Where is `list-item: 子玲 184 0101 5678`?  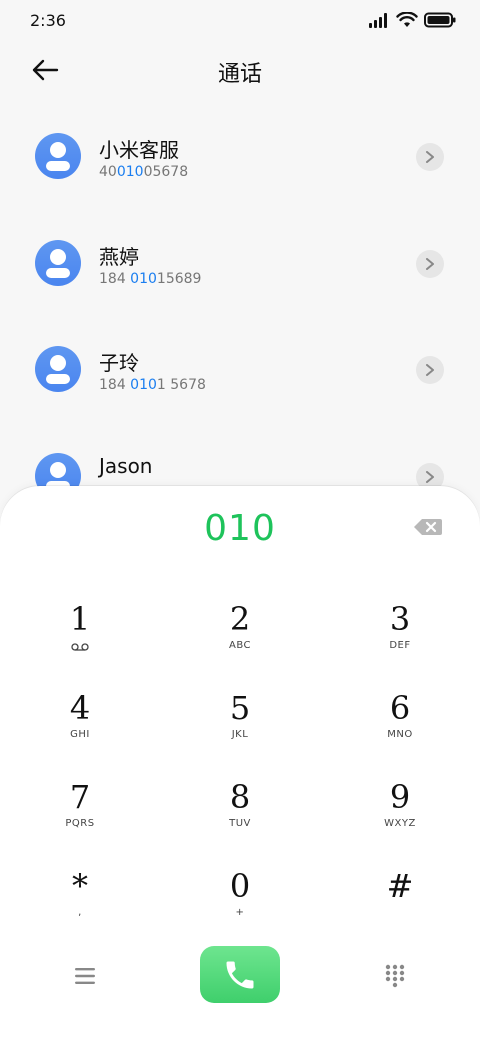 list-item: 子玲 184 0101 5678 is located at coordinates (240, 367).